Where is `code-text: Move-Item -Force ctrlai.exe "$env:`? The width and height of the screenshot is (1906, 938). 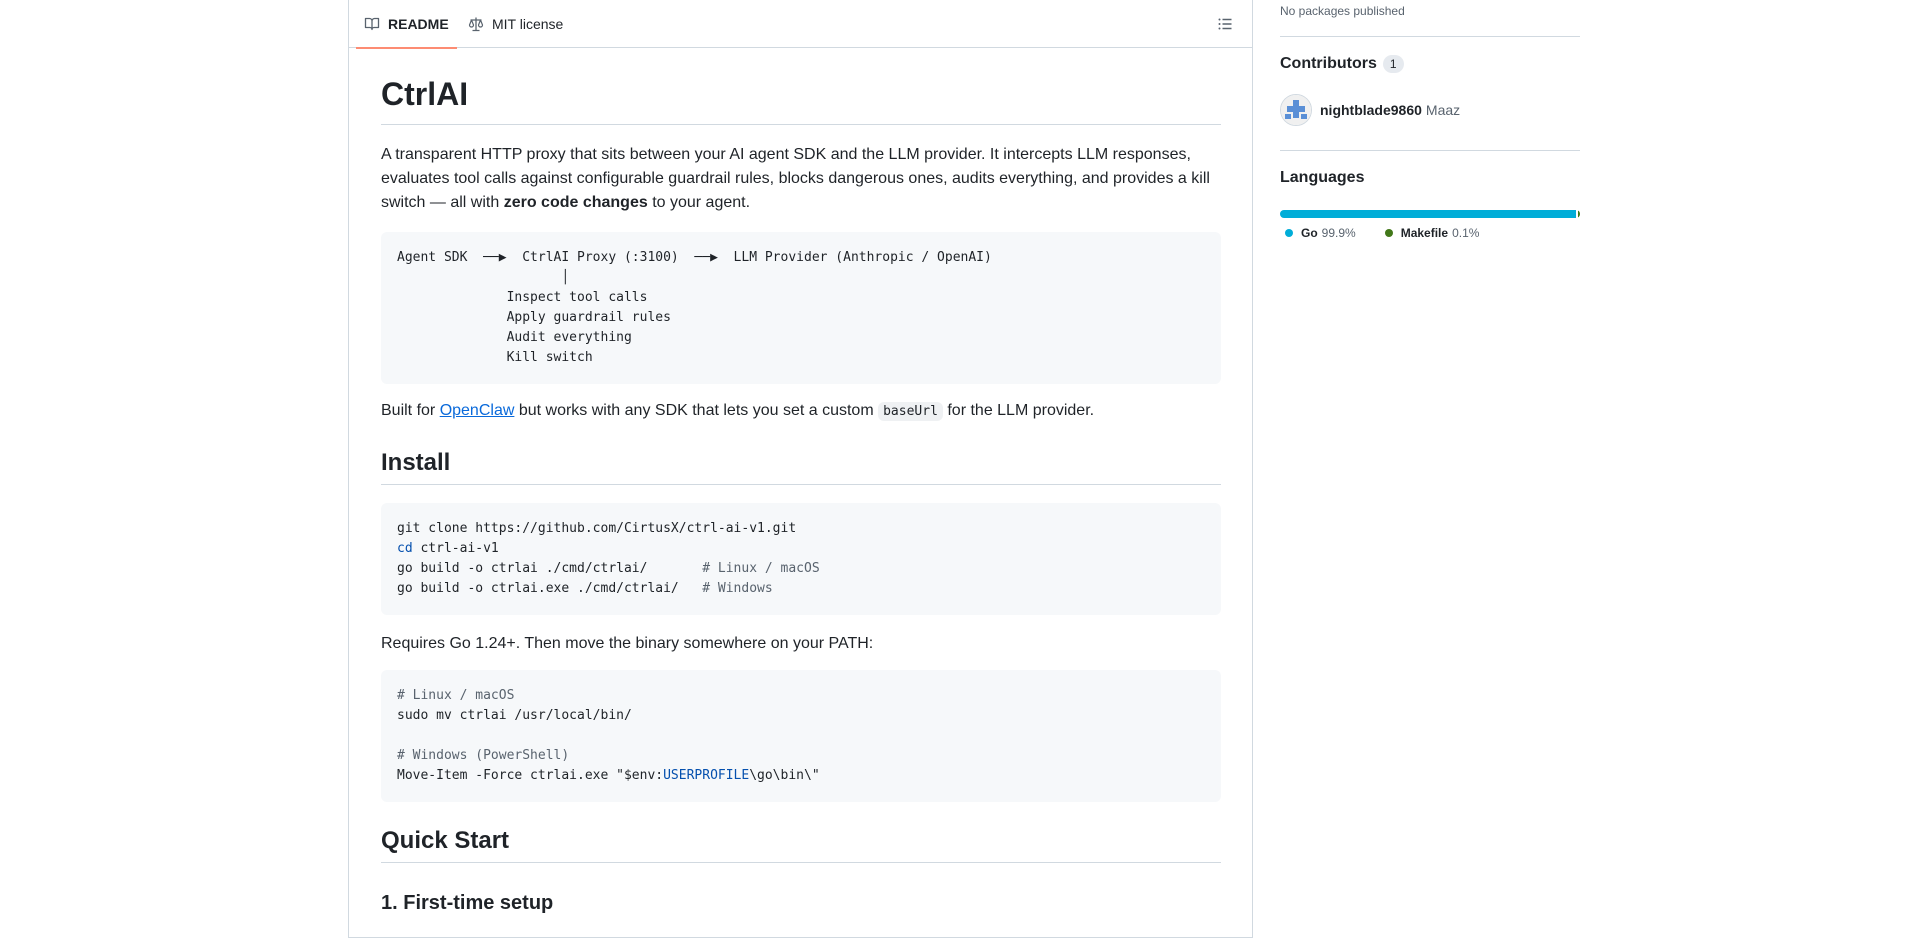
code-text: Move-Item -Force ctrlai.exe "$env: is located at coordinates (530, 775).